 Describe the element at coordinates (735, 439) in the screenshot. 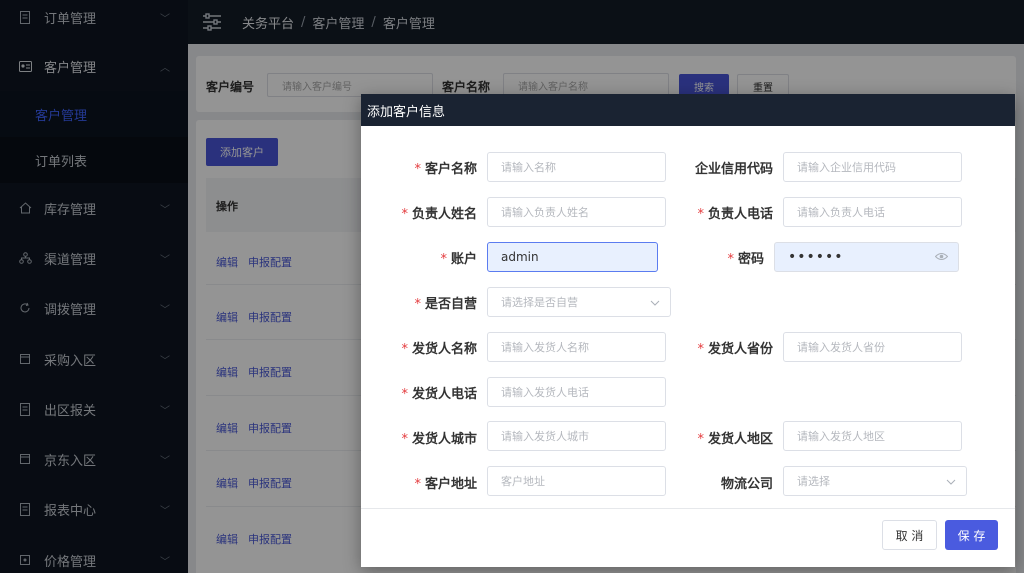

I see `sender-region-label: * 发货人地区` at that location.